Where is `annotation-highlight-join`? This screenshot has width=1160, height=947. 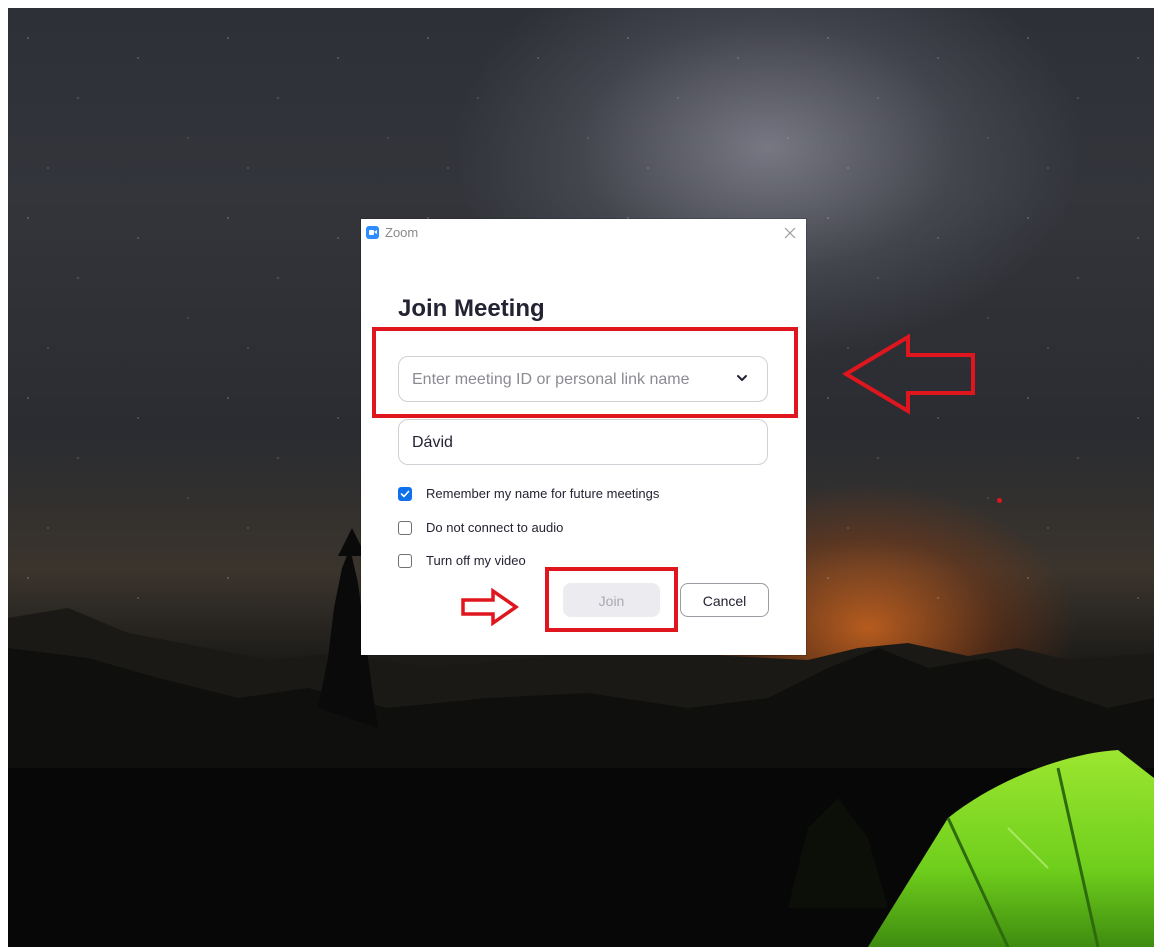 annotation-highlight-join is located at coordinates (611, 599).